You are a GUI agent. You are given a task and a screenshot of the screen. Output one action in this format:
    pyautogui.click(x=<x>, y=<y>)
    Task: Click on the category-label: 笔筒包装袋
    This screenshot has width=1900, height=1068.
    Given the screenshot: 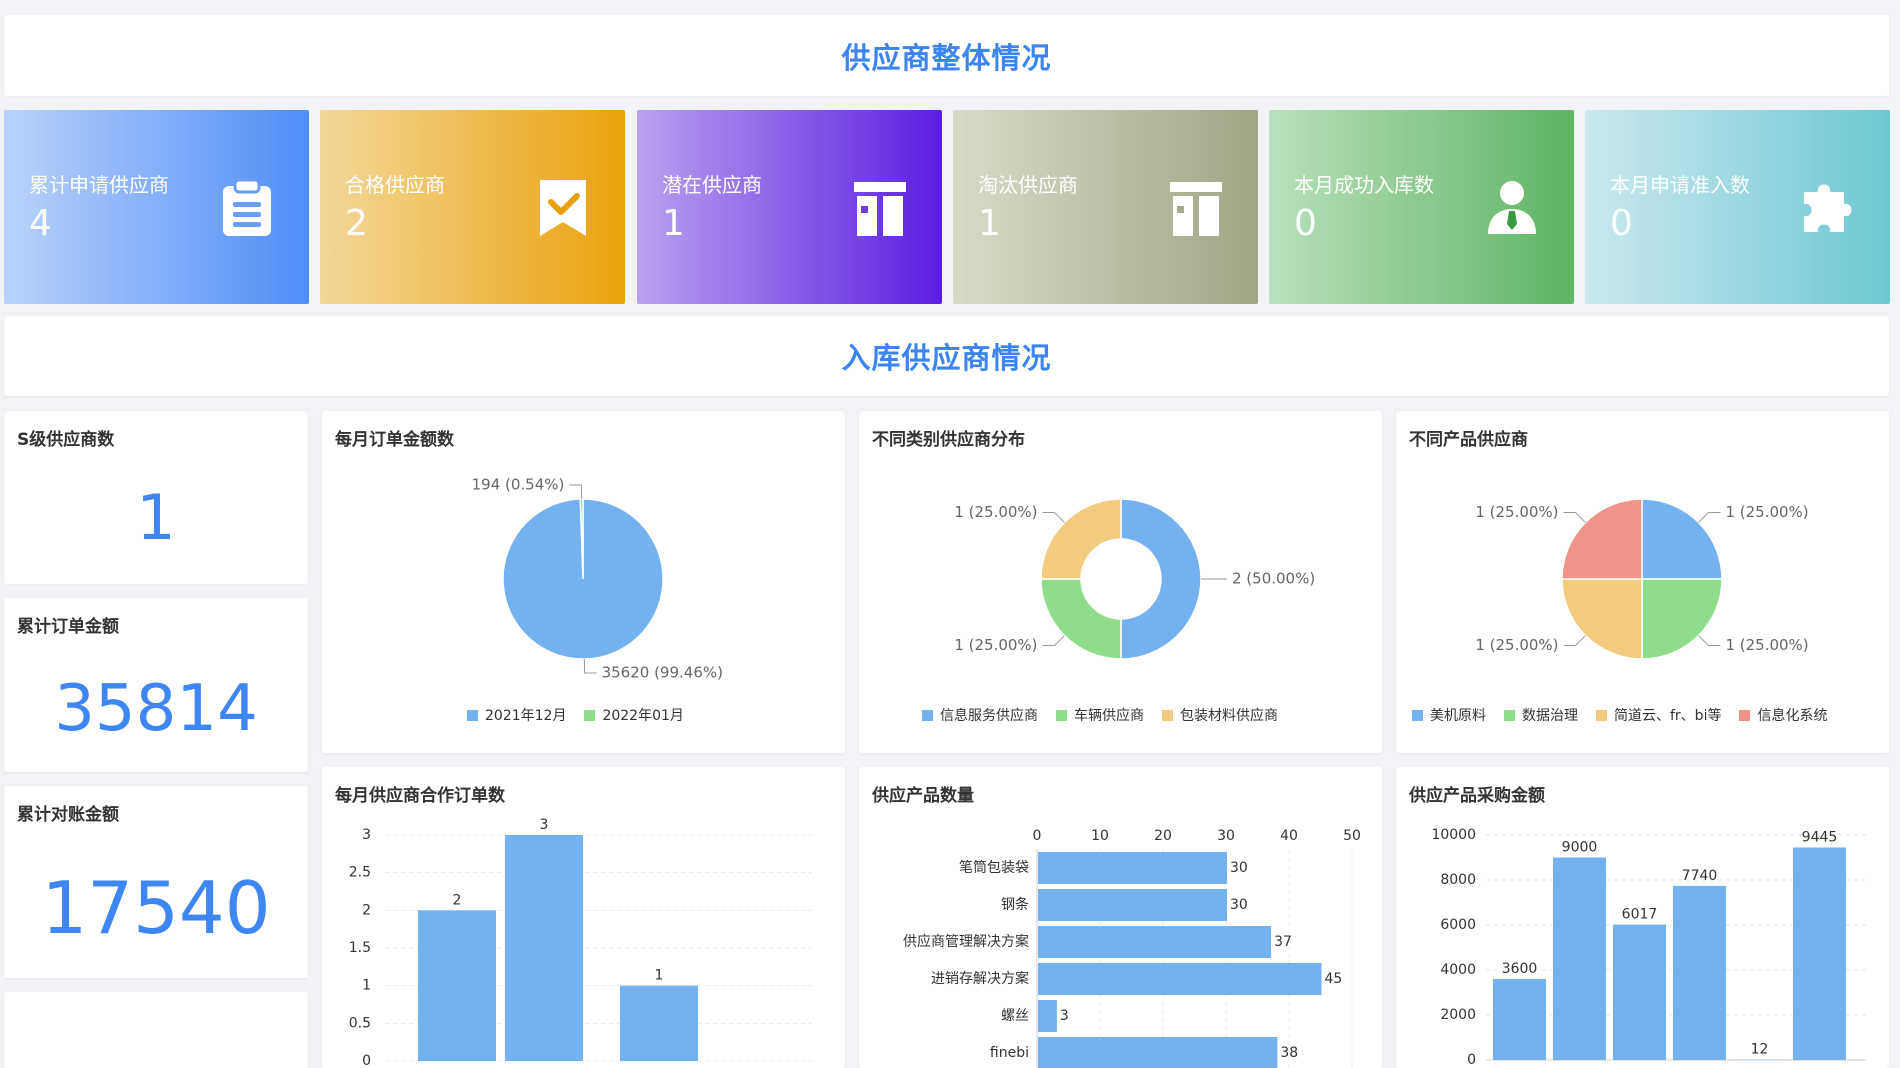 What is the action you would take?
    pyautogui.click(x=994, y=867)
    